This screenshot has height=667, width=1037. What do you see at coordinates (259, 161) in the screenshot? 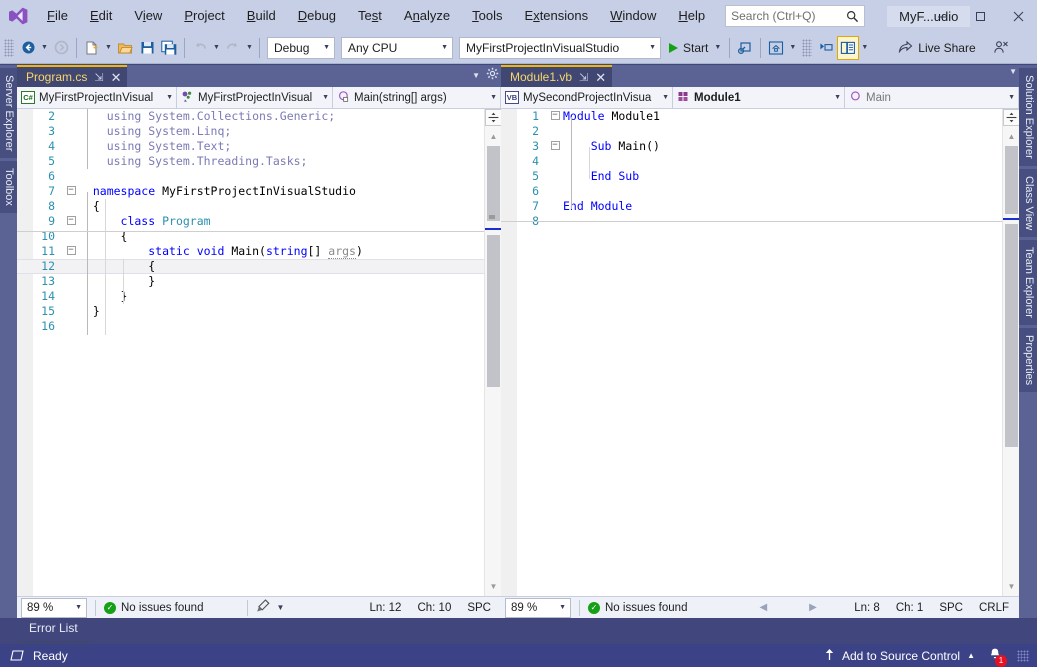
I see `code-line: 5 using System.Threading.Tasks;` at bounding box center [259, 161].